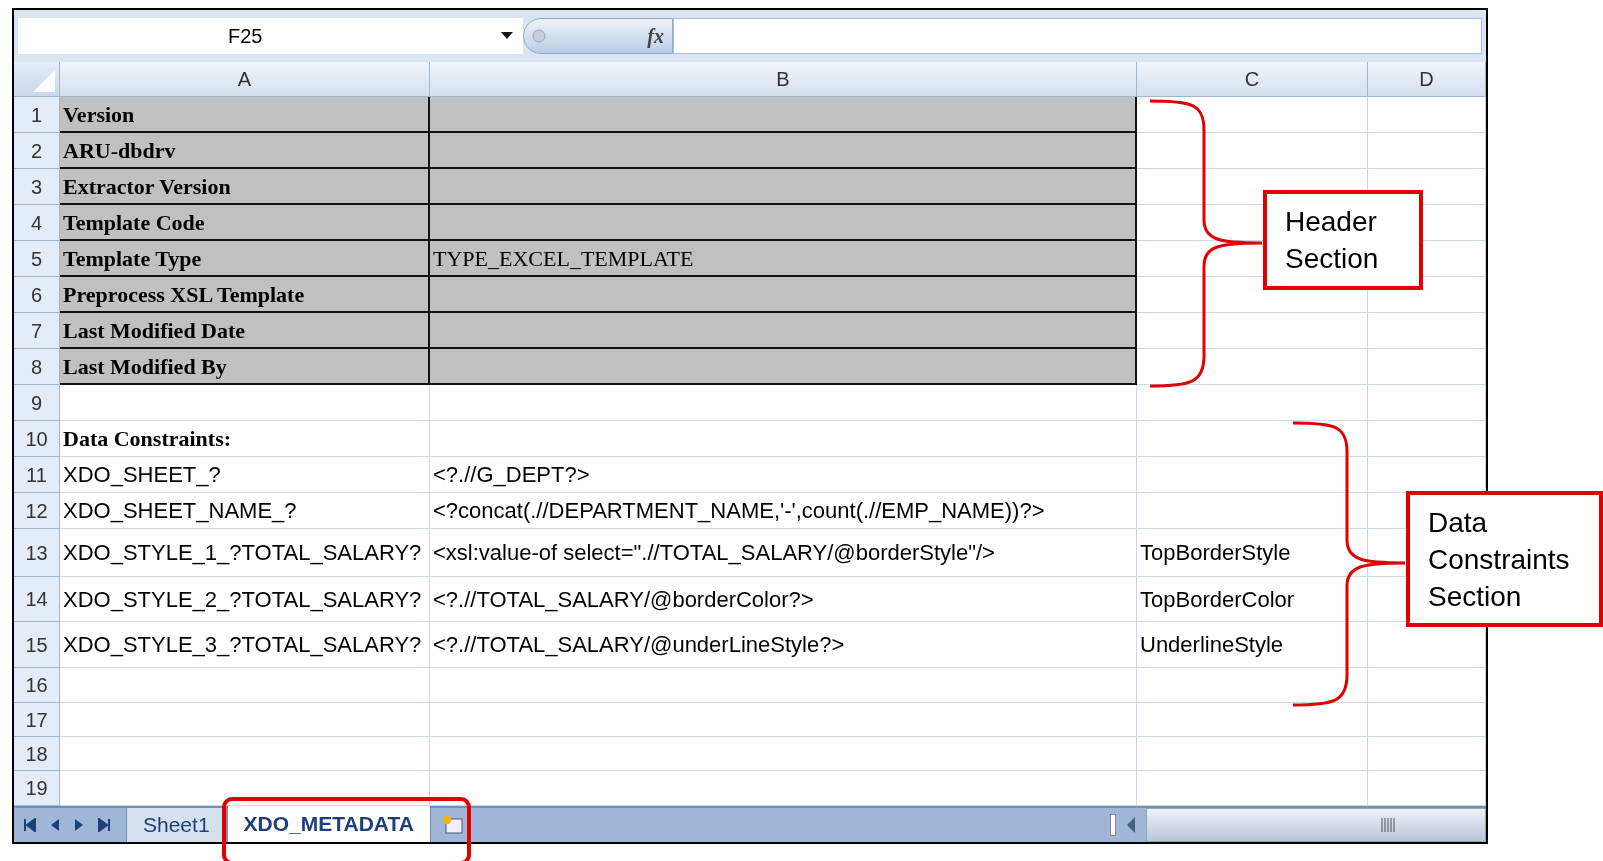 This screenshot has height=861, width=1603. I want to click on table-cell: TopBorderStyle, so click(1252, 553).